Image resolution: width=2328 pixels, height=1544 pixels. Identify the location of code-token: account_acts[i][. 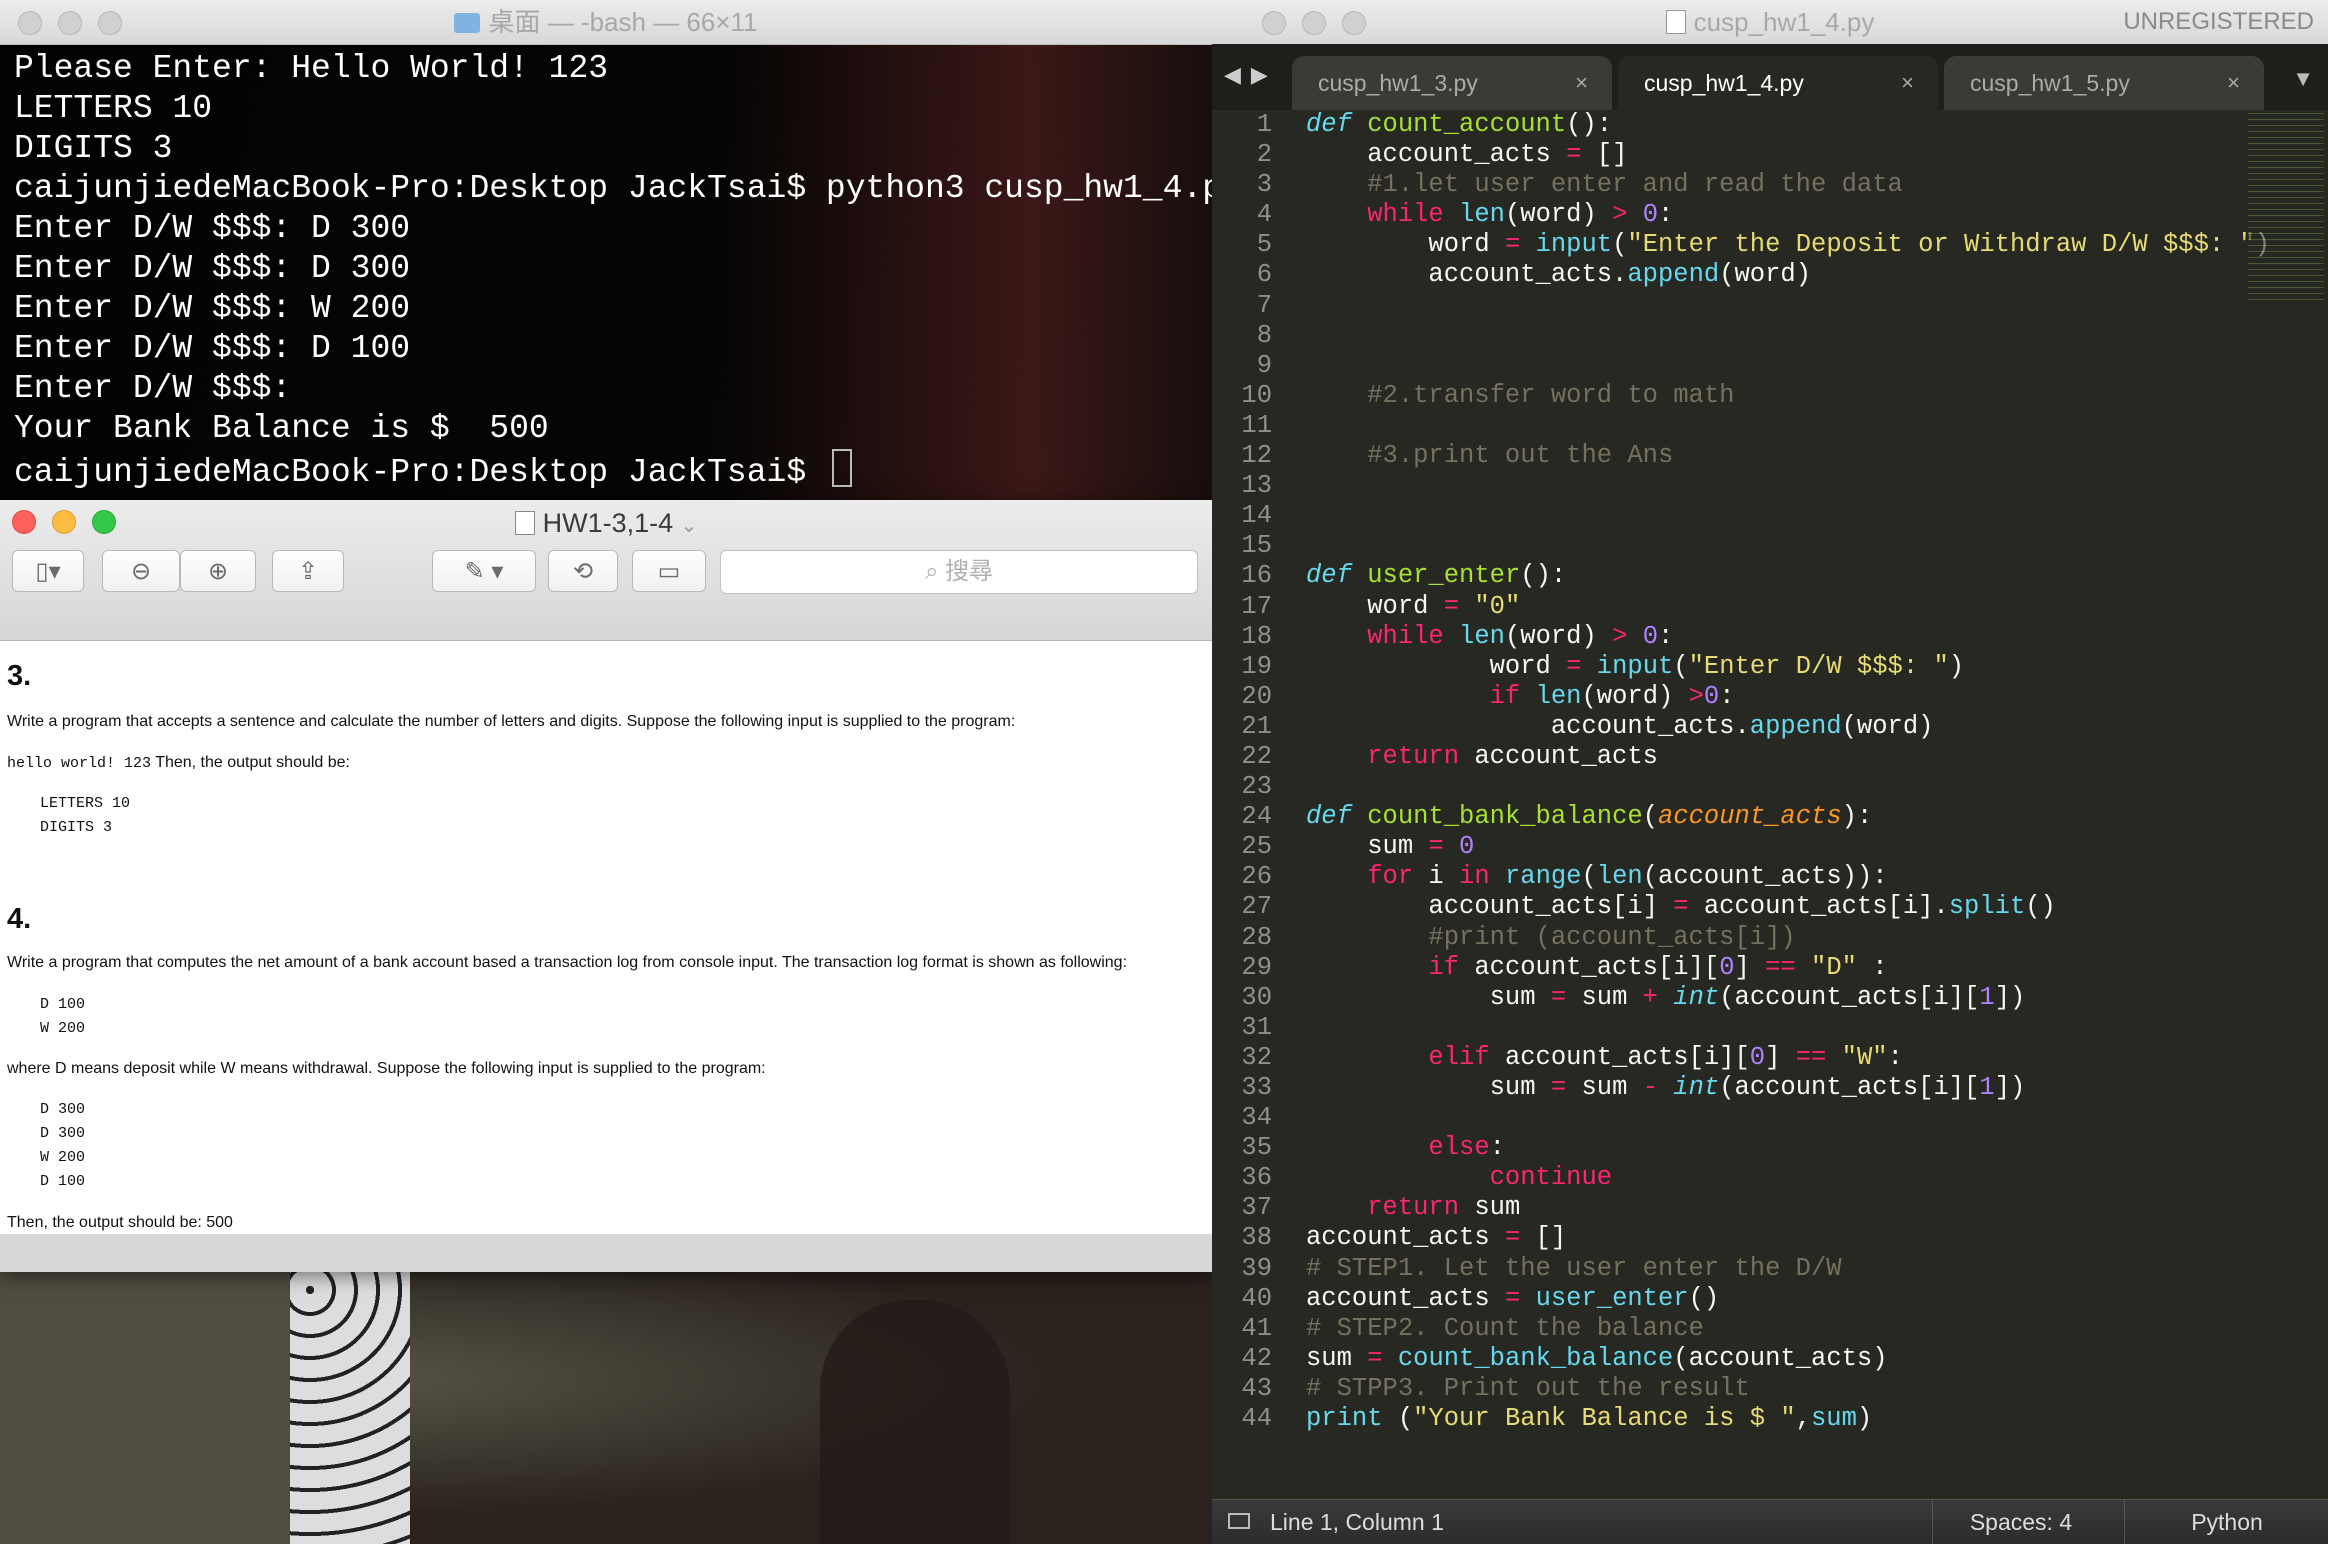
(1619, 1057).